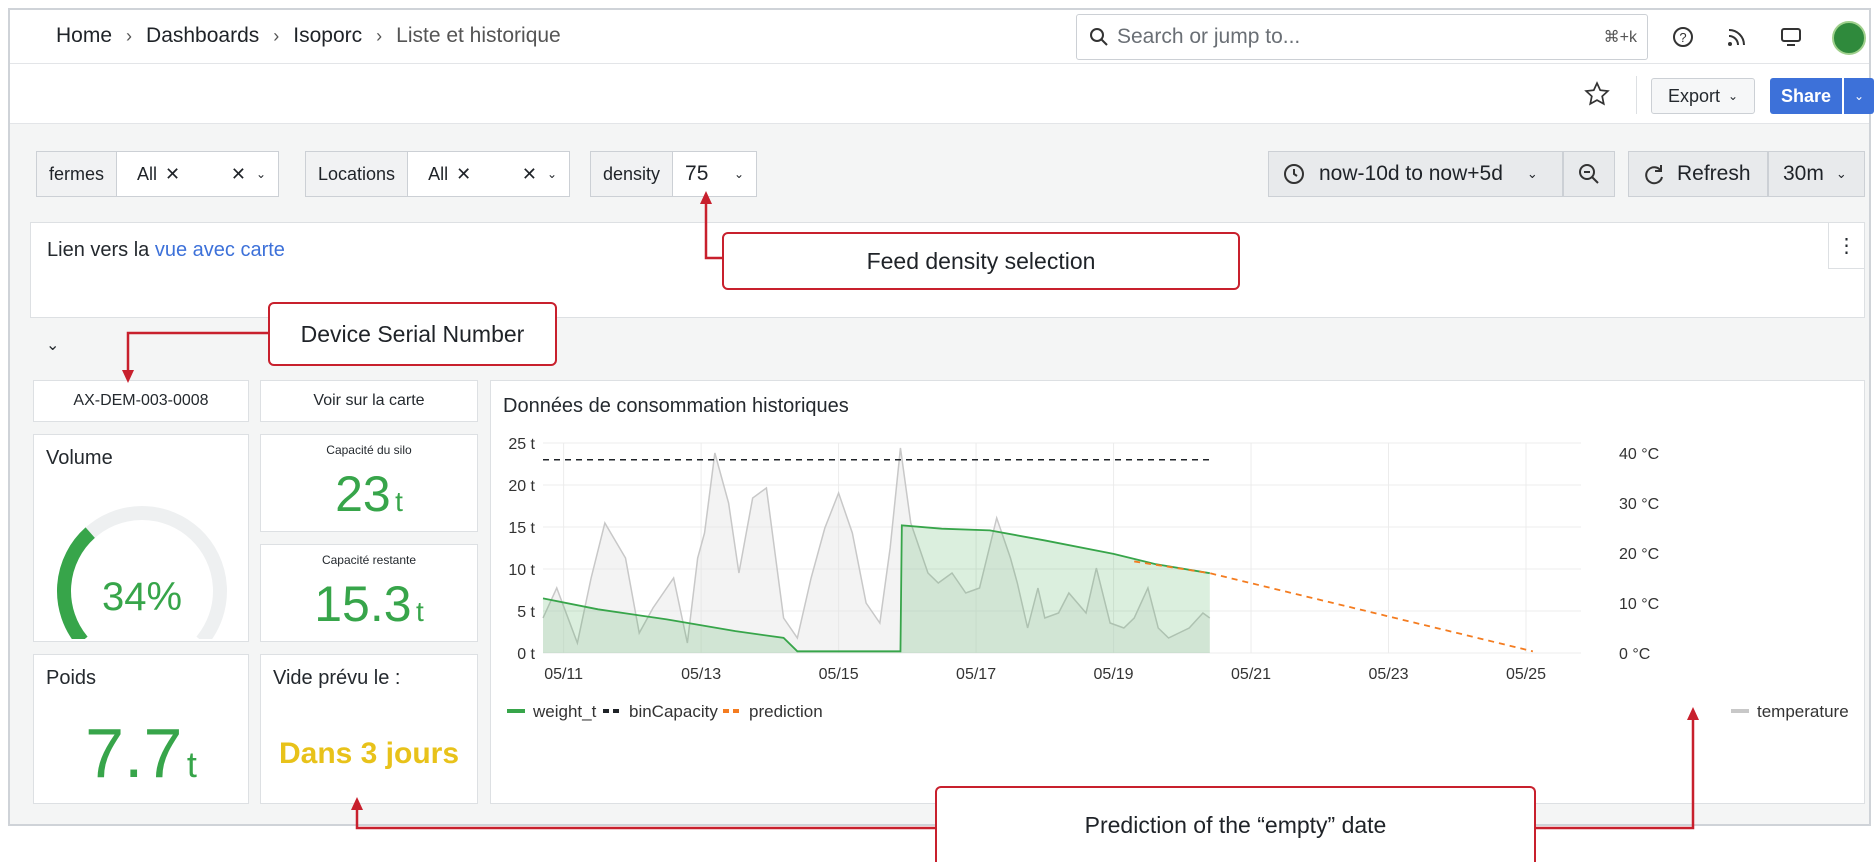 The width and height of the screenshot is (1875, 862). What do you see at coordinates (52, 345) in the screenshot?
I see `row-collapse-icon: ⌄` at bounding box center [52, 345].